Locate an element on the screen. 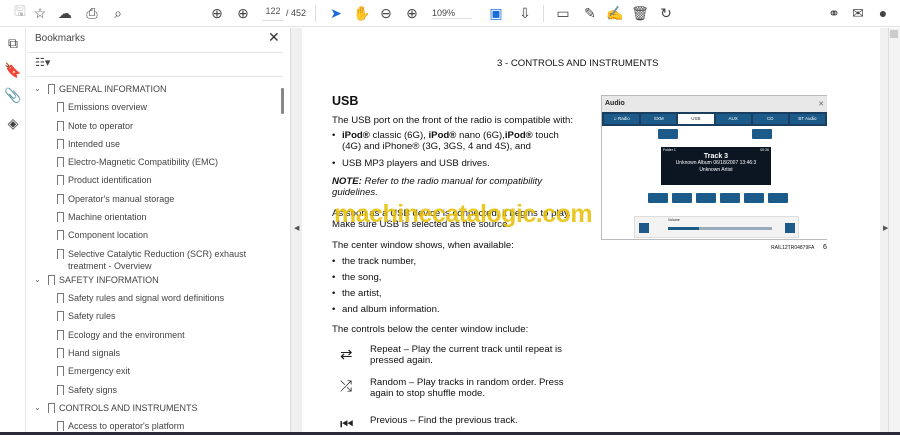  bookmark-section: ⌄ CONTROLS AND INSTRUMENTS is located at coordinates (146, 408).